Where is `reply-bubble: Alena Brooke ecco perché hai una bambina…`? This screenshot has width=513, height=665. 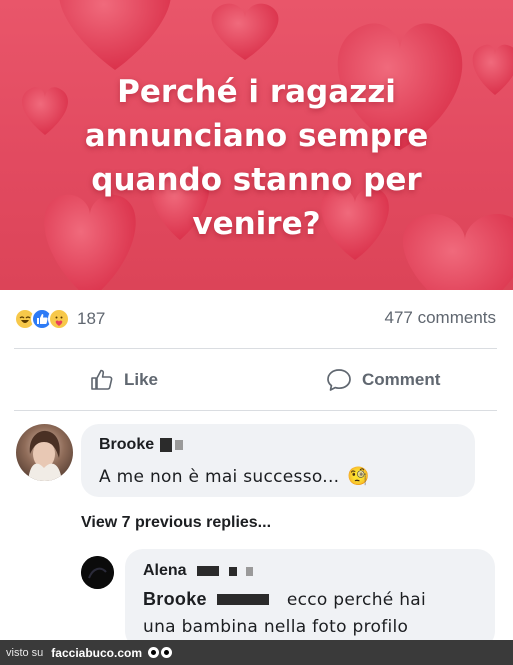
reply-bubble: Alena Brooke ecco perché hai una bambina… is located at coordinates (310, 599).